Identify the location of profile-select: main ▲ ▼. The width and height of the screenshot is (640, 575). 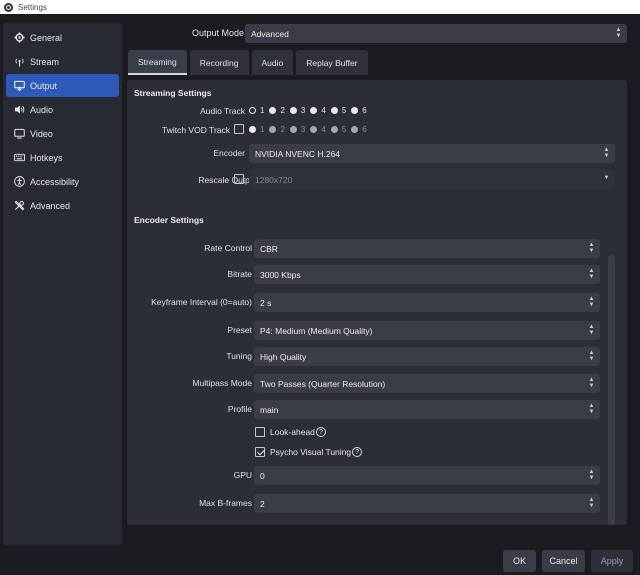
(427, 409).